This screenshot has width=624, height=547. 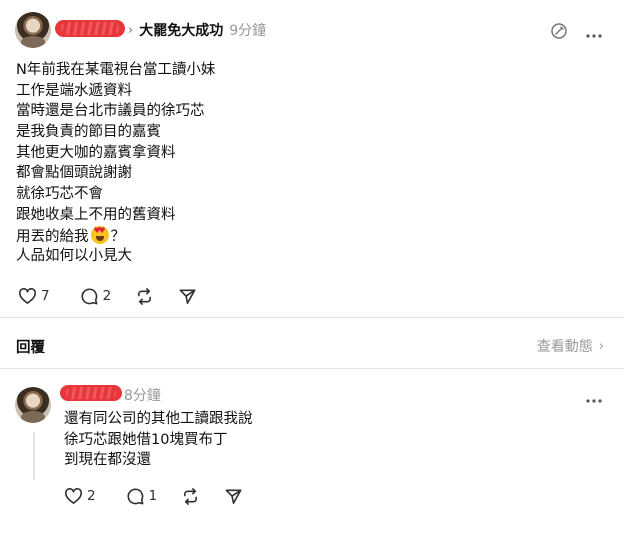 What do you see at coordinates (91, 496) in the screenshot?
I see `like-count: 2` at bounding box center [91, 496].